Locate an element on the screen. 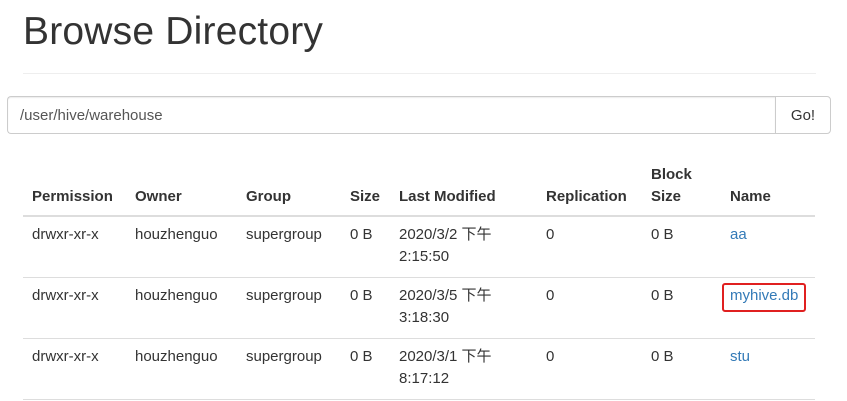  column-header-last-modified: Last Modified is located at coordinates (463, 188).